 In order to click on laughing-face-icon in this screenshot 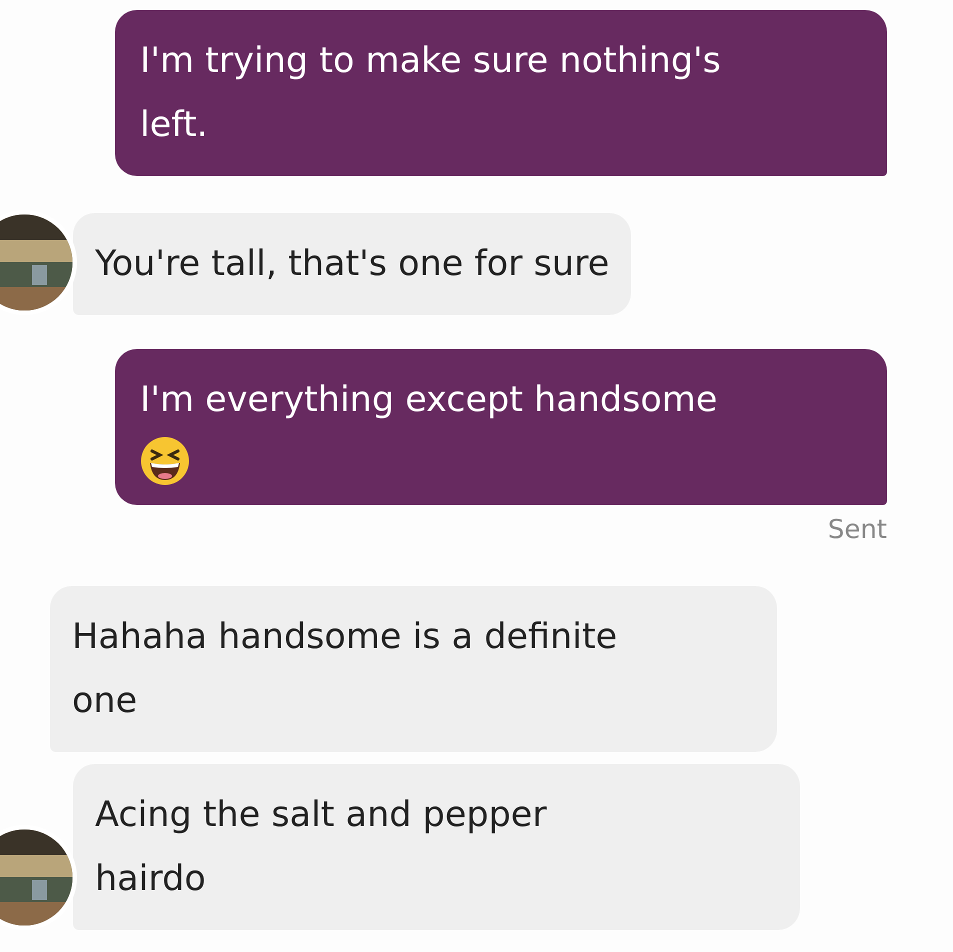, I will do `click(165, 461)`.